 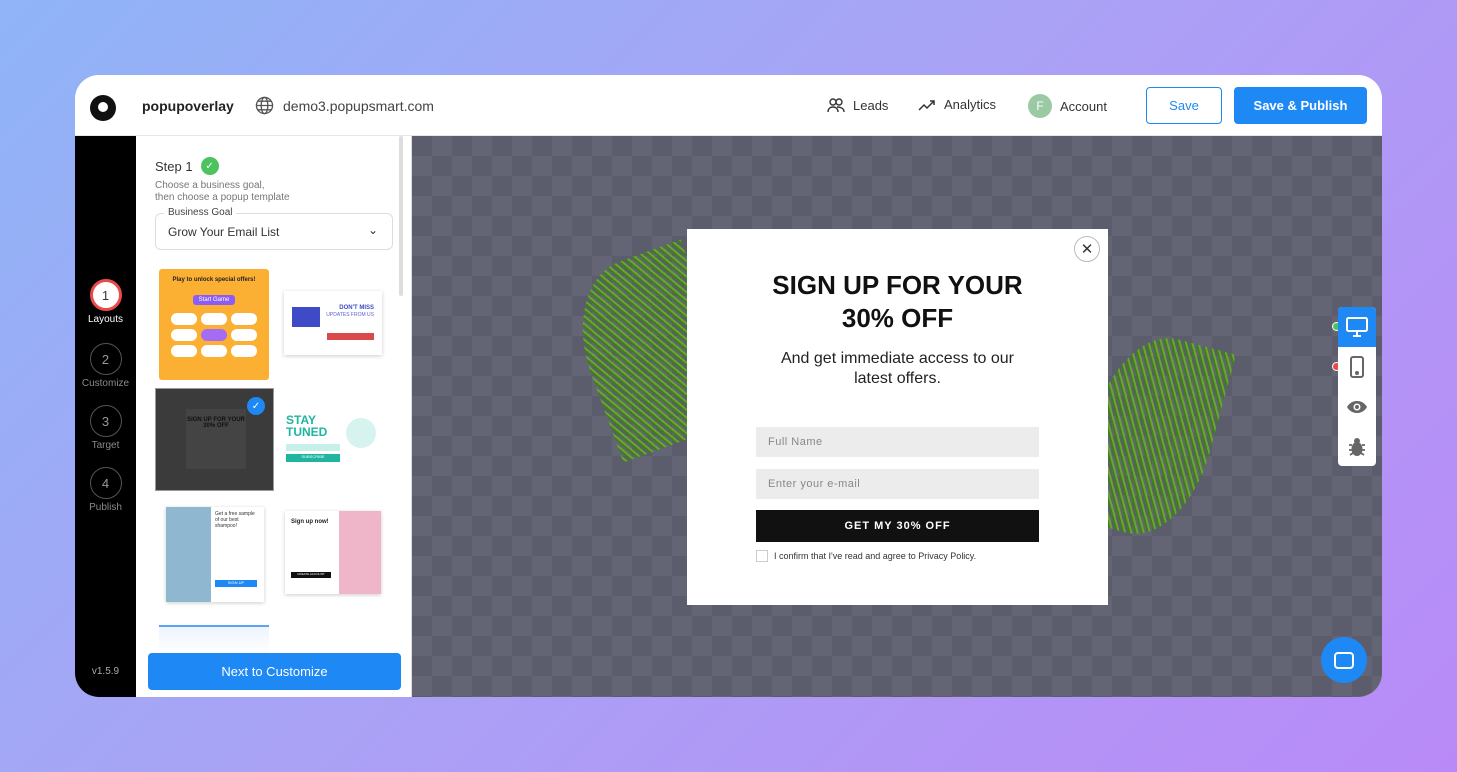 What do you see at coordinates (222, 197) in the screenshot?
I see `desc-line: then choose a popup template` at bounding box center [222, 197].